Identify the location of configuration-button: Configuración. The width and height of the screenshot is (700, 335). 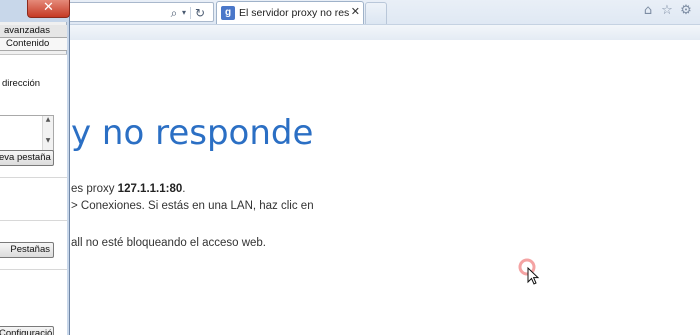
(27, 330).